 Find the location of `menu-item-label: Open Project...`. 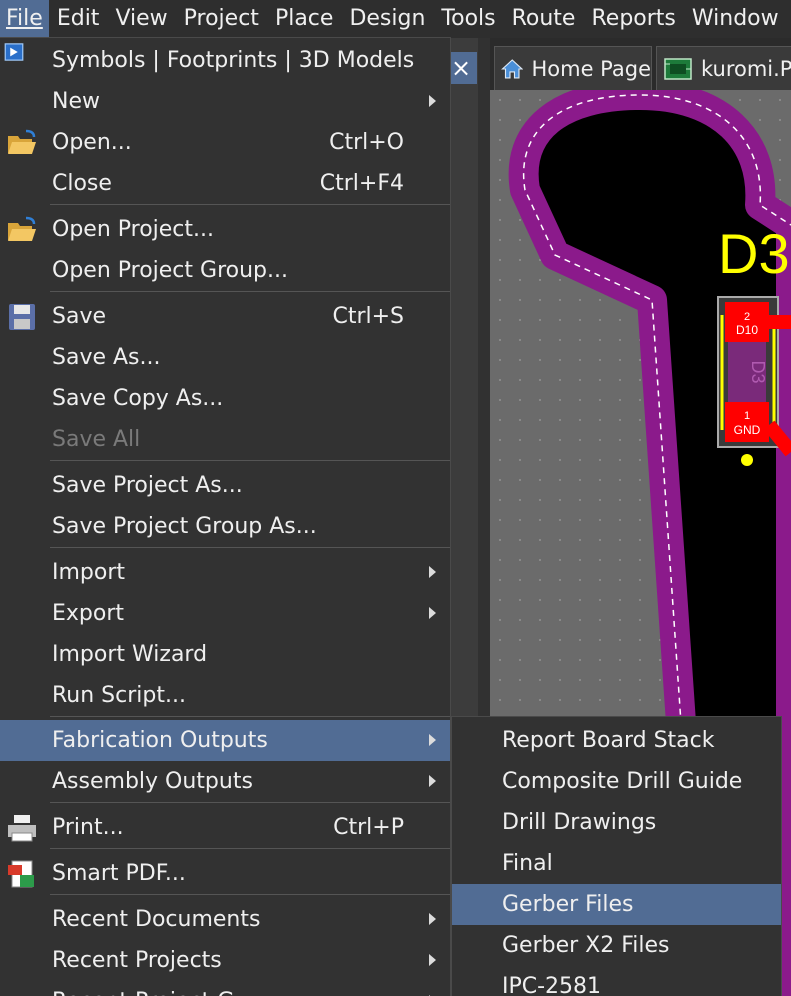

menu-item-label: Open Project... is located at coordinates (133, 229).